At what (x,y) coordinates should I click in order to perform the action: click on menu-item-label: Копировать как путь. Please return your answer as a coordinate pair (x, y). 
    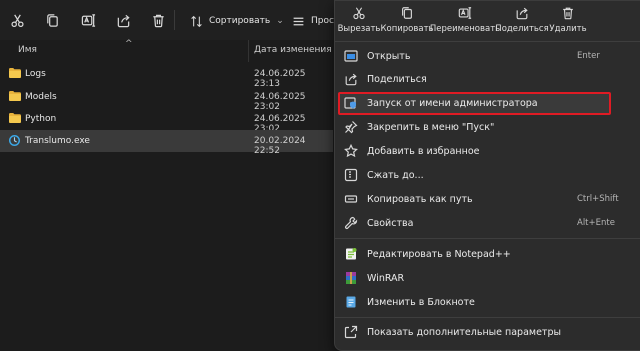
    Looking at the image, I should click on (420, 199).